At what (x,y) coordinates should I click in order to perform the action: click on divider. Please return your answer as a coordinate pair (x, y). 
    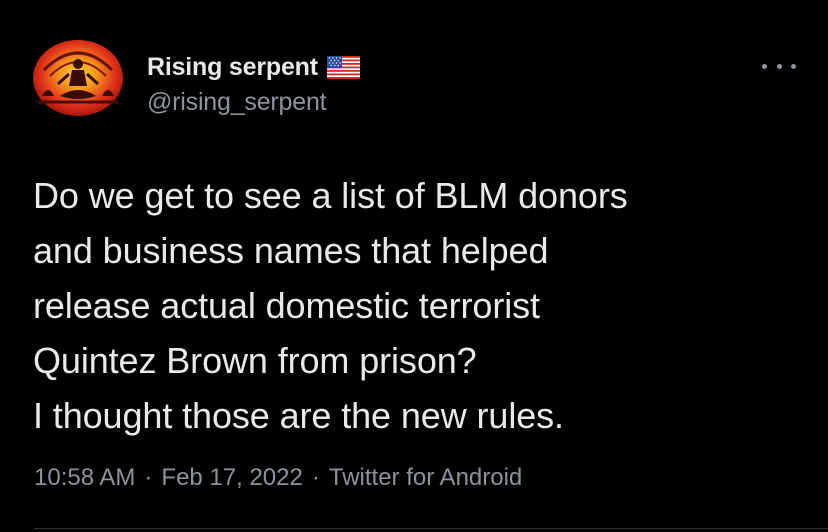
    Looking at the image, I should click on (431, 528).